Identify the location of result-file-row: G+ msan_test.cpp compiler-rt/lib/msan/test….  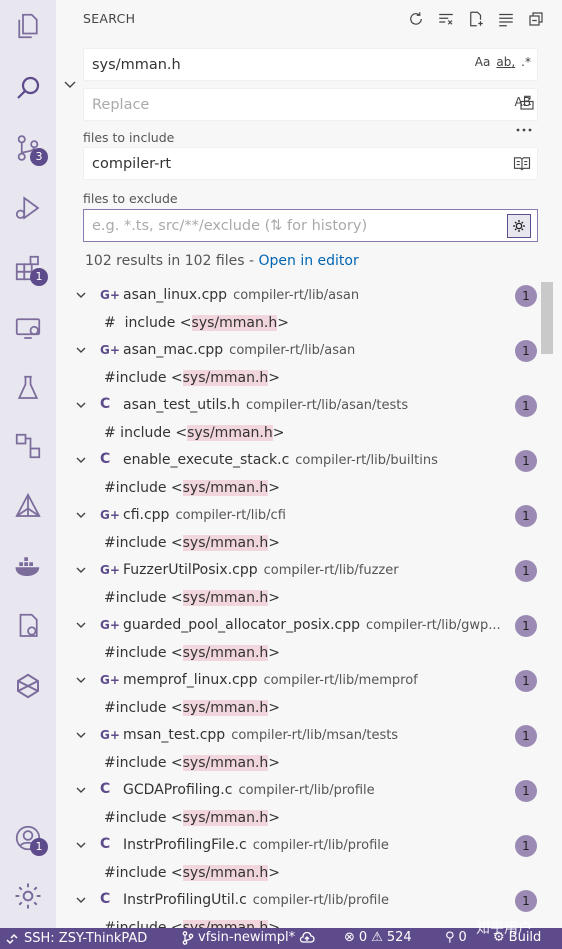
(309, 736).